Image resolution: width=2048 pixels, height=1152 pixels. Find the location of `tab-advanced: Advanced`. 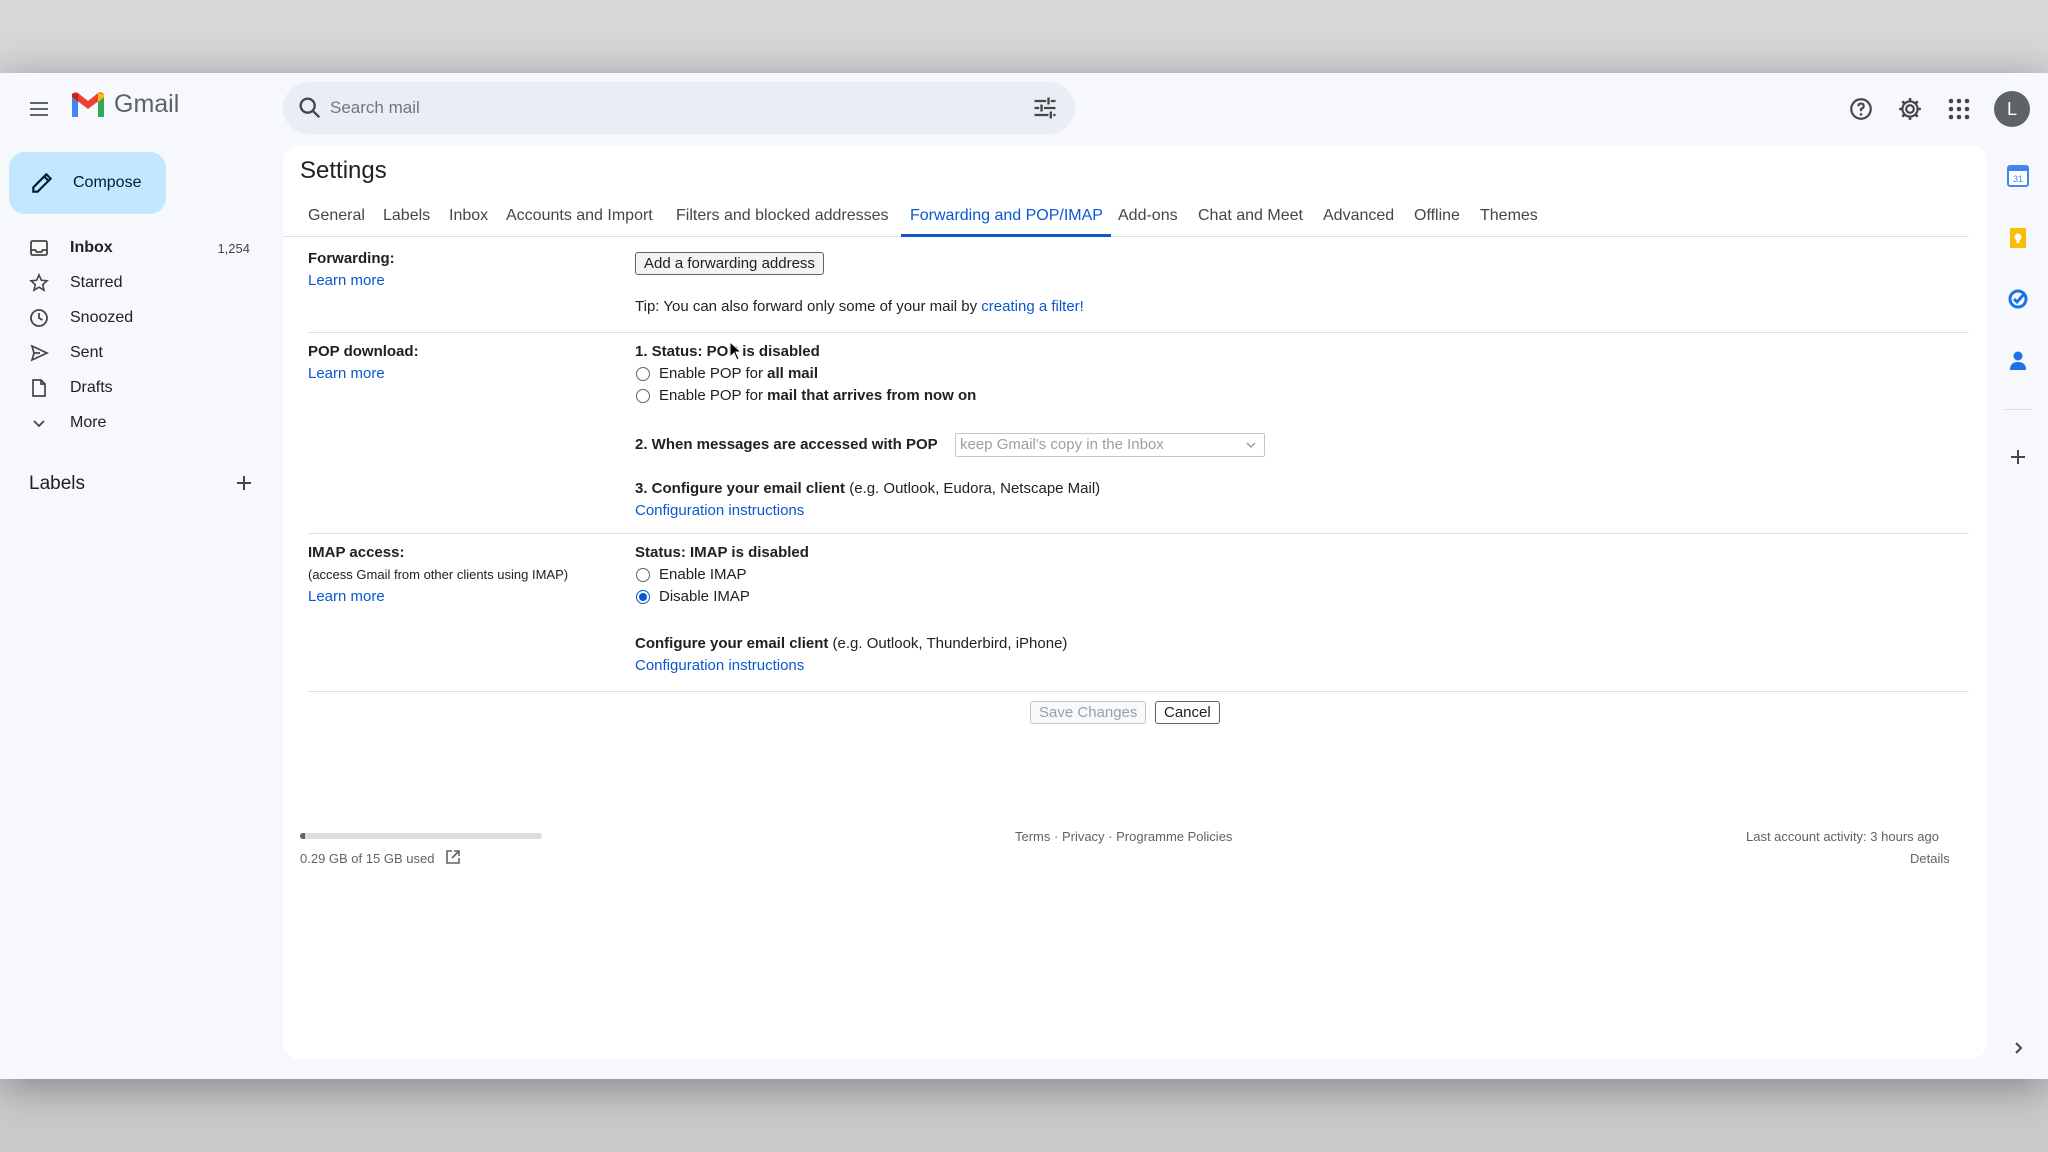

tab-advanced: Advanced is located at coordinates (1358, 216).